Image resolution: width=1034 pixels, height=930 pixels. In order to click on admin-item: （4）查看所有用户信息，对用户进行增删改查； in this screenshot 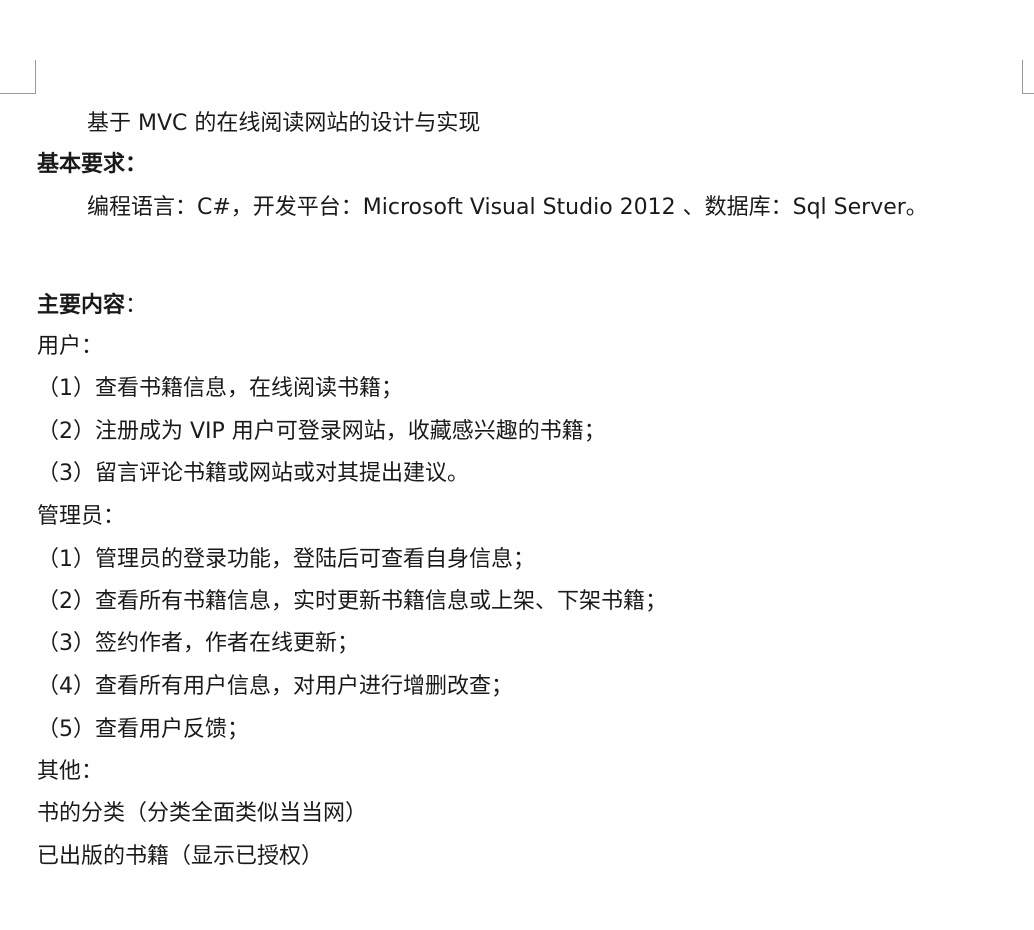, I will do `click(275, 686)`.